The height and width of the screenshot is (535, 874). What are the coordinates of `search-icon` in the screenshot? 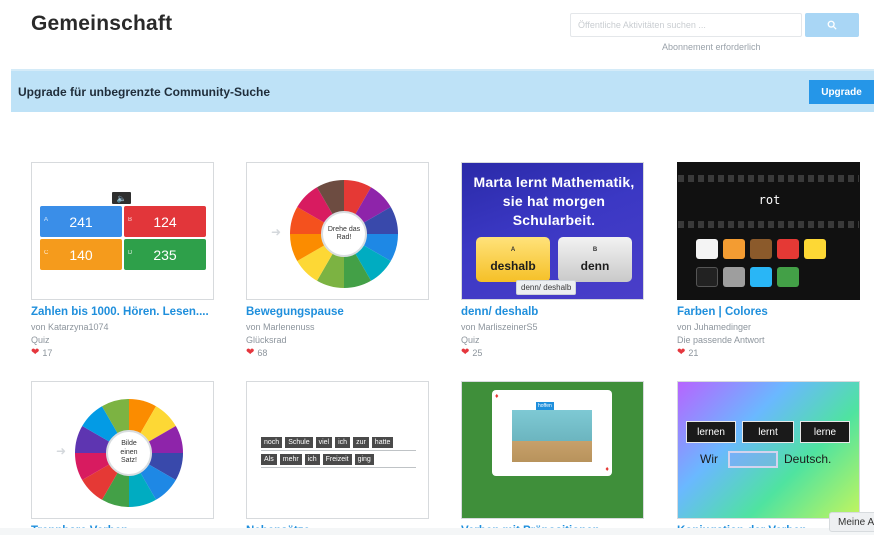 It's located at (832, 25).